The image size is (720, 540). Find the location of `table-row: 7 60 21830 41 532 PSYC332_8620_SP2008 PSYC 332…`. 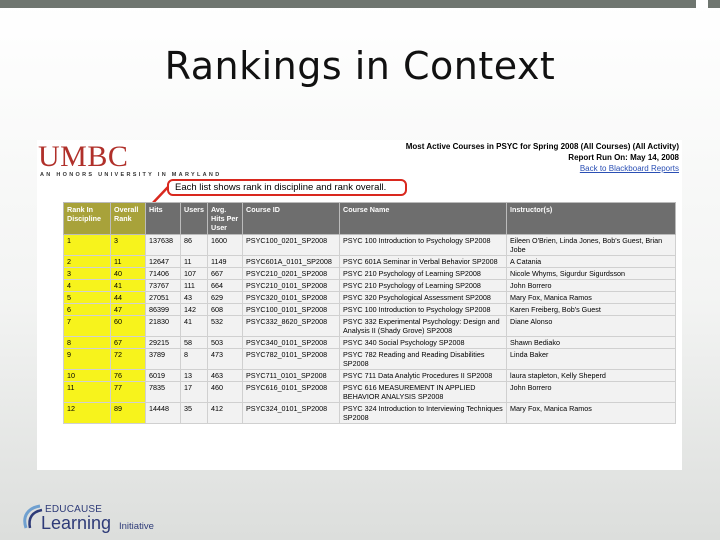

table-row: 7 60 21830 41 532 PSYC332_8620_SP2008 PSYC 332… is located at coordinates (369, 326).